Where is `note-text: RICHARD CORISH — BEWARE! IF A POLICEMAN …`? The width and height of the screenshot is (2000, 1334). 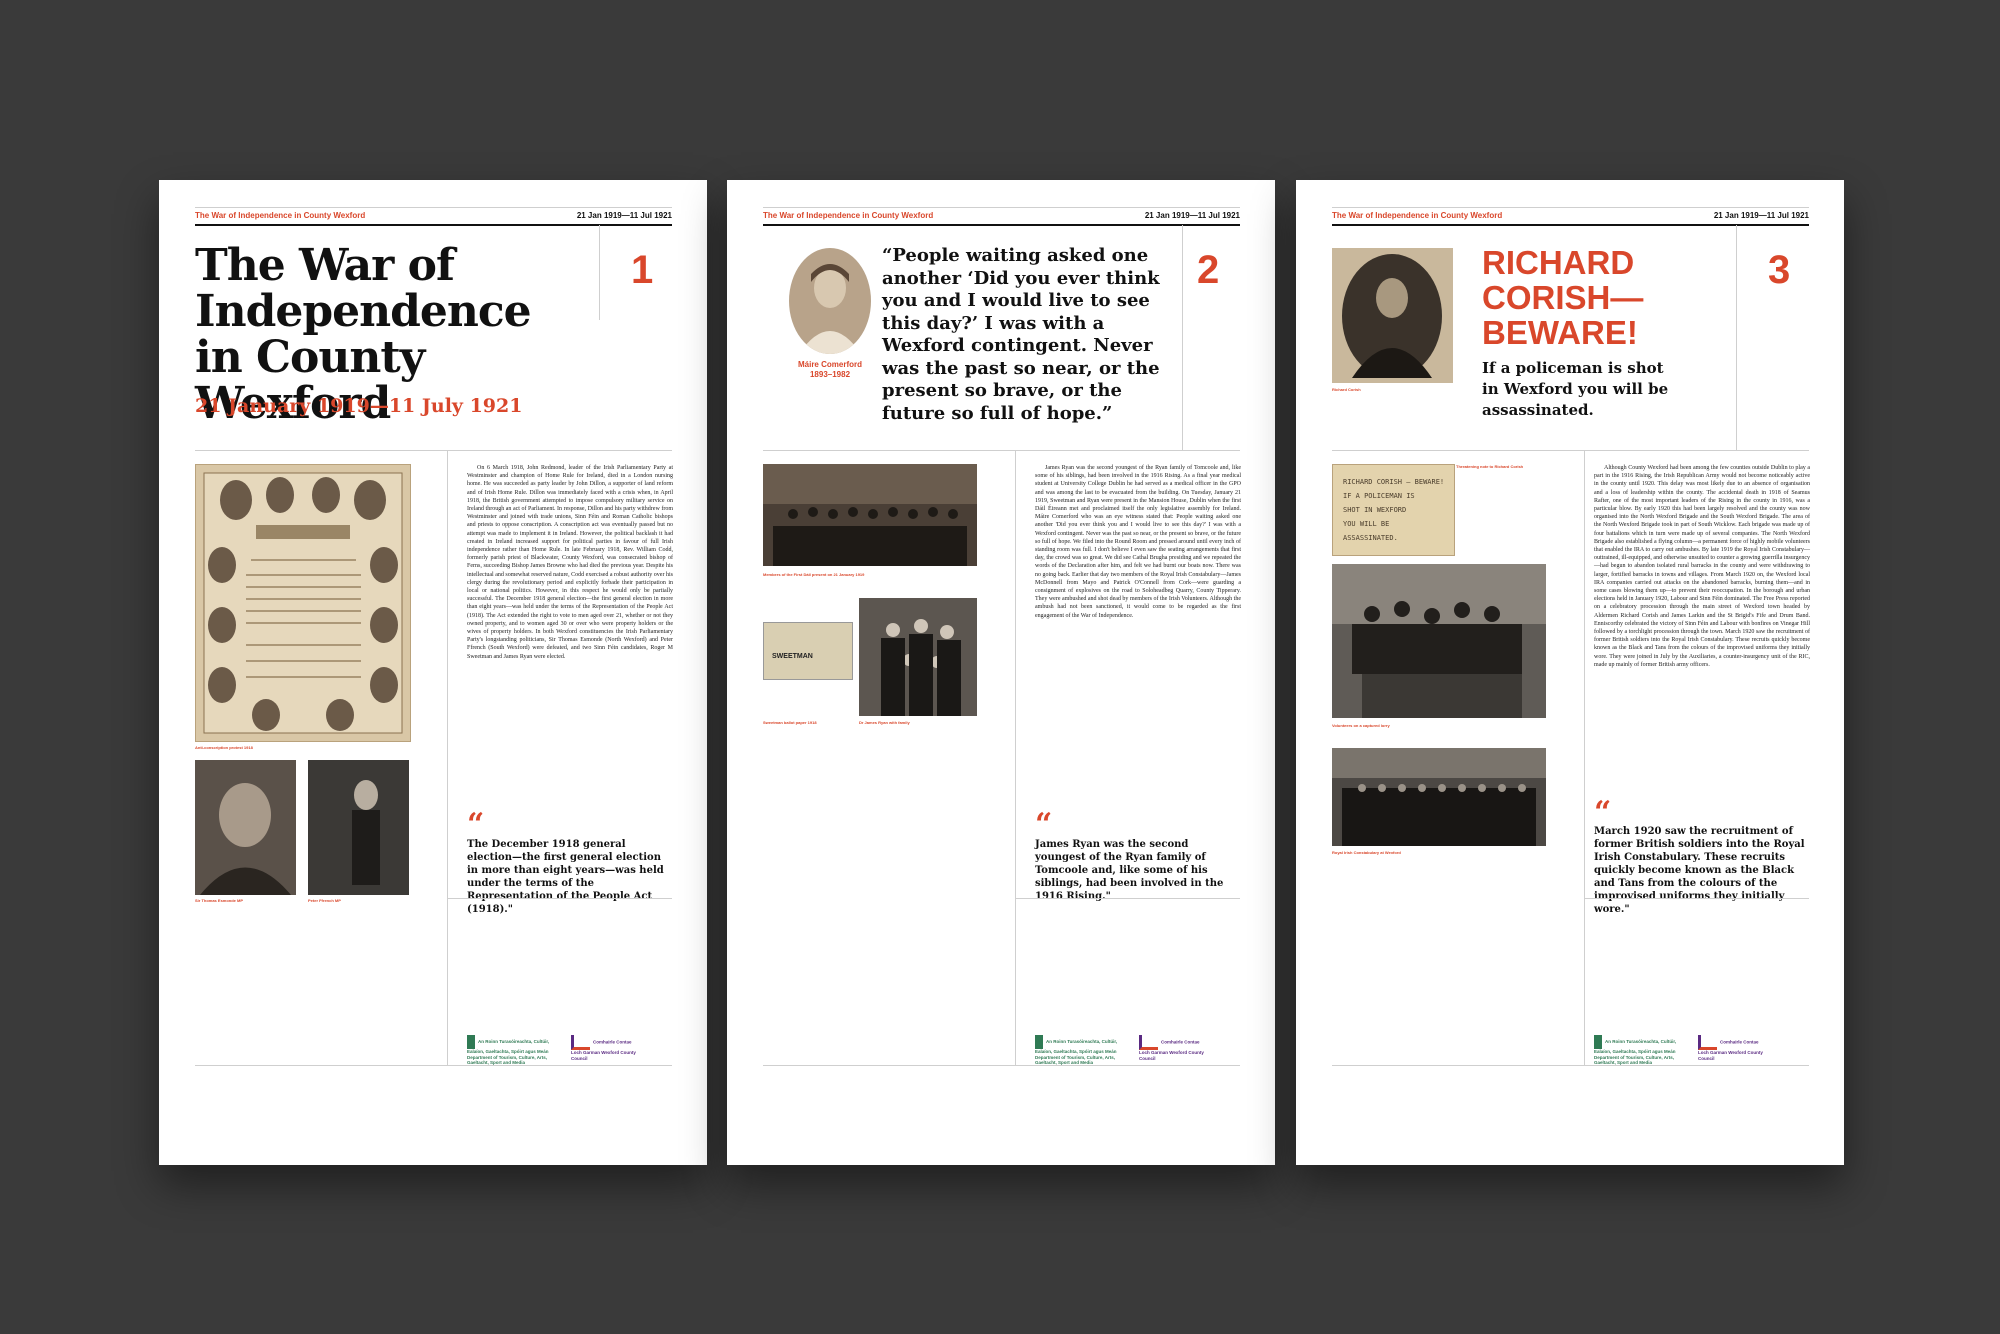
note-text: RICHARD CORISH — BEWARE! IF A POLICEMAN … is located at coordinates (1394, 510).